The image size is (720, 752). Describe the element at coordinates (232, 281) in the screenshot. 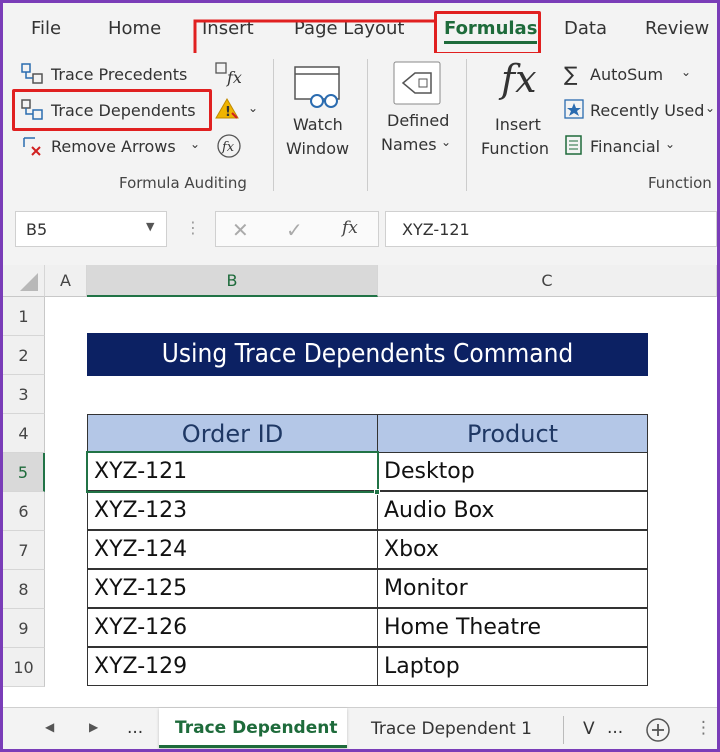

I see `column-header-b: B` at that location.